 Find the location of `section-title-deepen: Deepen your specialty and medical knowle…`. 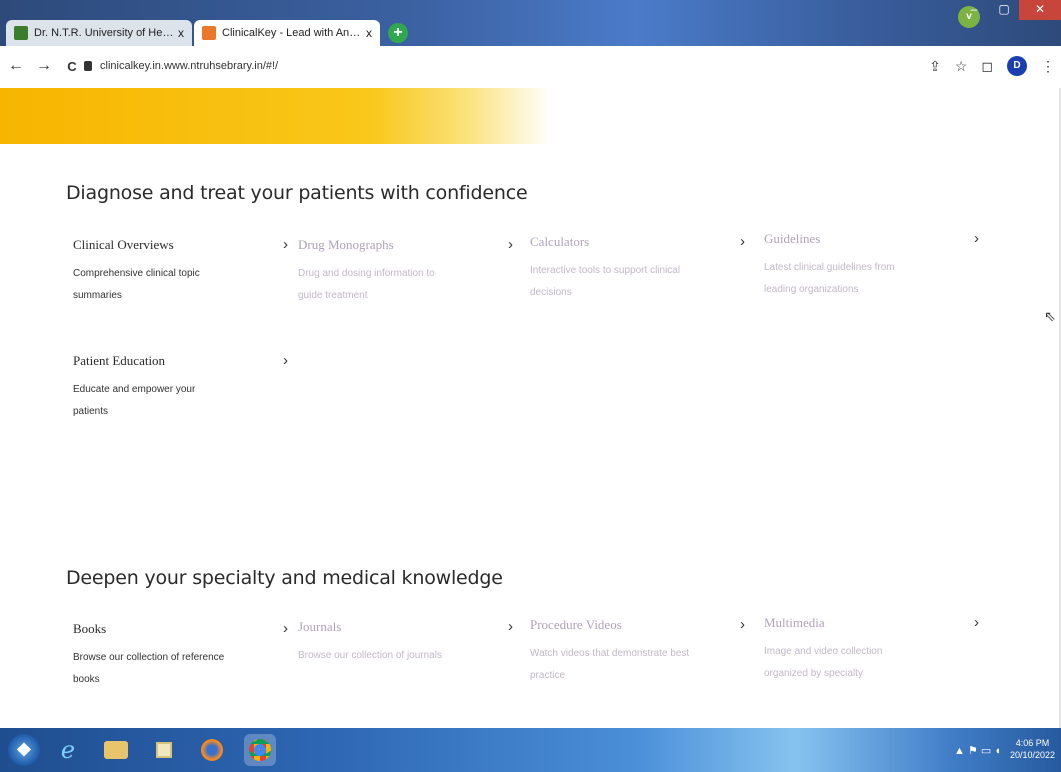

section-title-deepen: Deepen your specialty and medical knowle… is located at coordinates (284, 578).